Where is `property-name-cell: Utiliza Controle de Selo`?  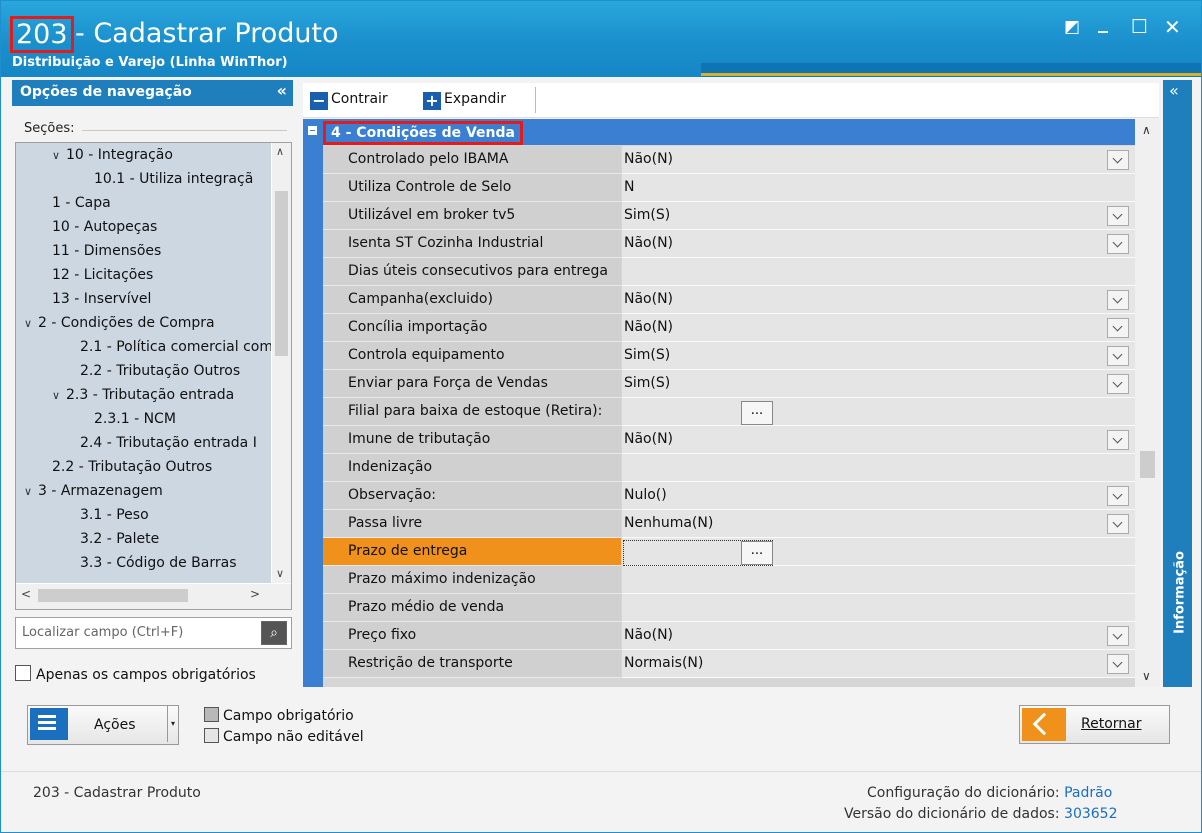
property-name-cell: Utiliza Controle de Selo is located at coordinates (472, 188).